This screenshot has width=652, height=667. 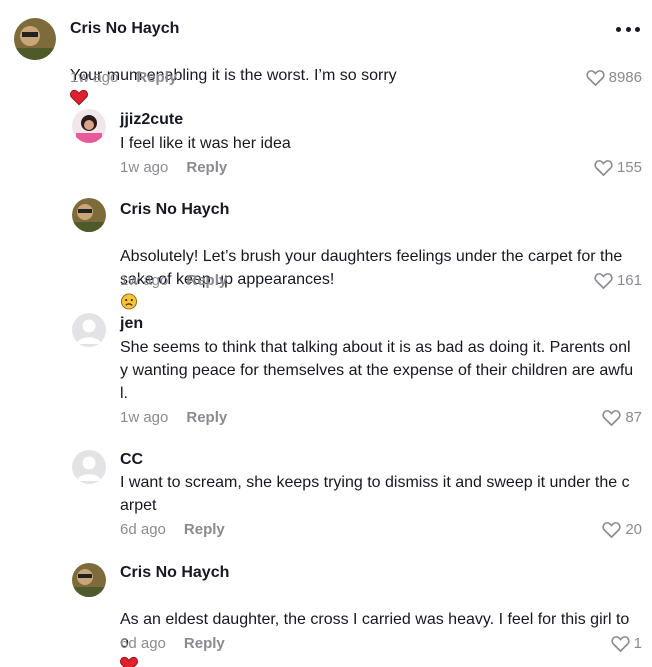 What do you see at coordinates (637, 643) in the screenshot?
I see `like-count: 1` at bounding box center [637, 643].